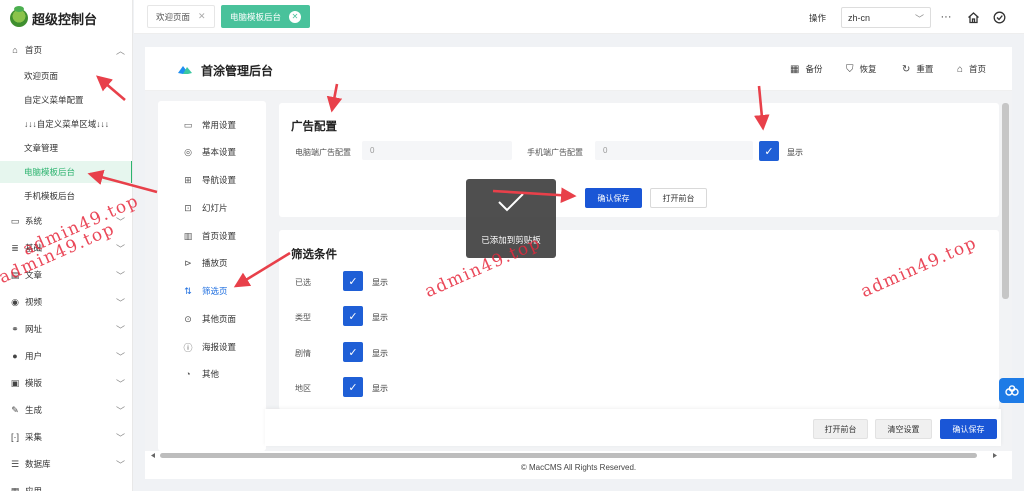  I want to click on settings-item-common: ▭ 常用设置, so click(209, 125).